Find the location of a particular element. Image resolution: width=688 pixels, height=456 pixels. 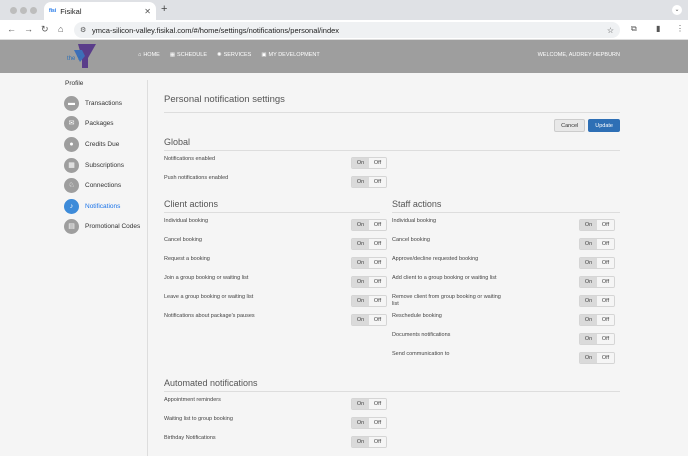

sidebar-item-credits-due: ● Credits Due is located at coordinates (105, 144).